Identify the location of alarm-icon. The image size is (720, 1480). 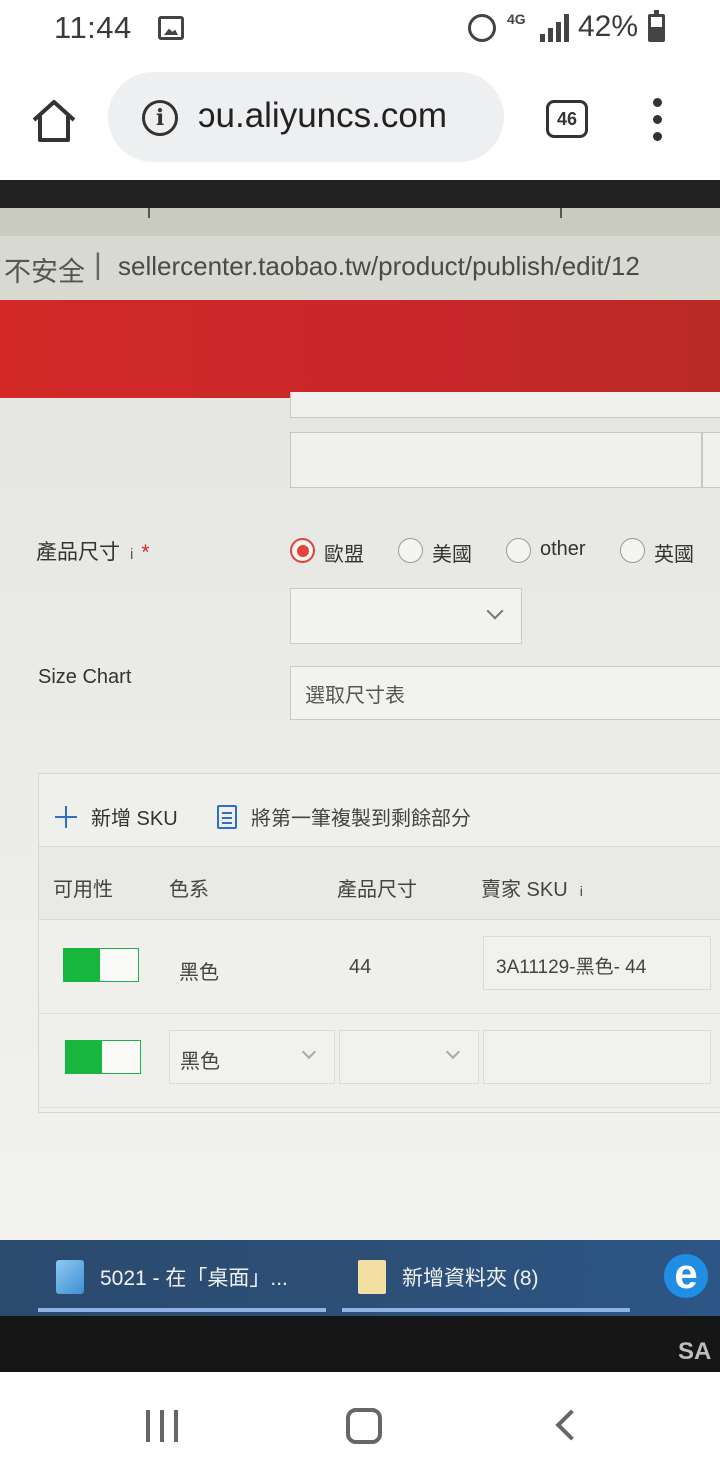
(482, 28).